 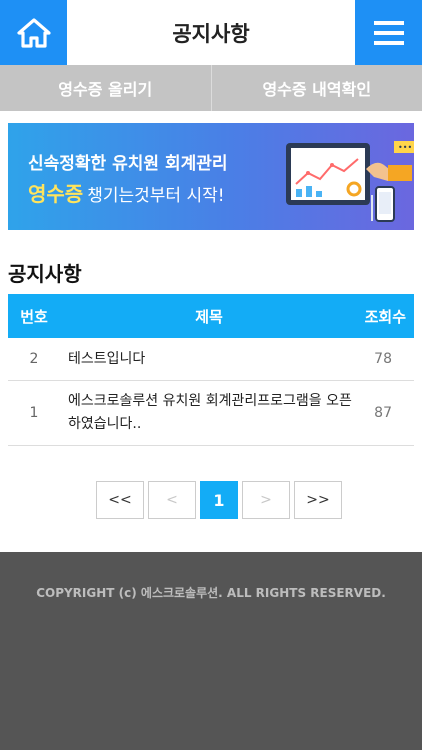 I want to click on home-button, so click(x=33, y=32).